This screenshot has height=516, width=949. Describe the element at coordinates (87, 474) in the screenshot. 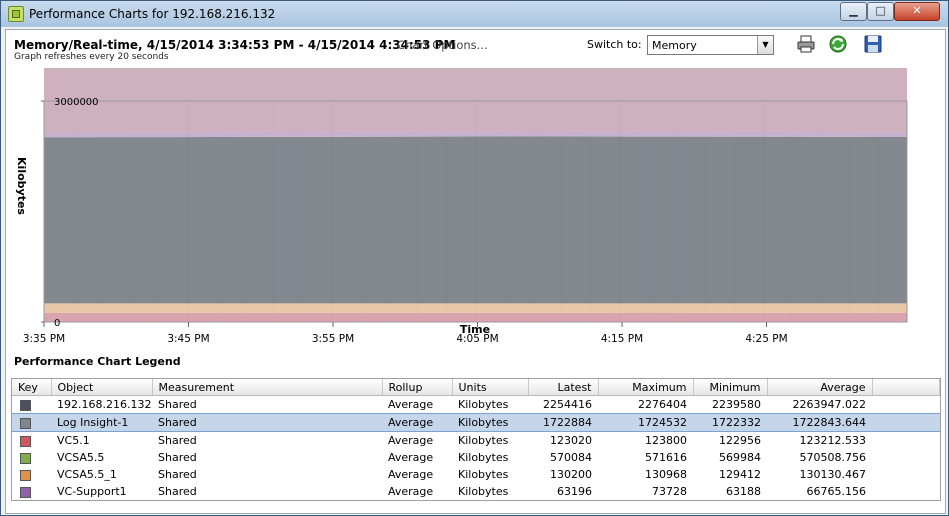

I see `legend-cell-object: VCSA5.5_1` at that location.